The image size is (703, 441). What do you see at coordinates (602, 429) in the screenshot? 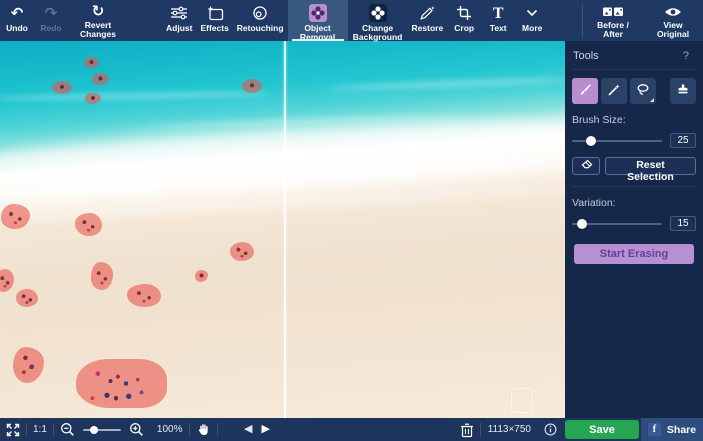
I see `save-button: Save` at bounding box center [602, 429].